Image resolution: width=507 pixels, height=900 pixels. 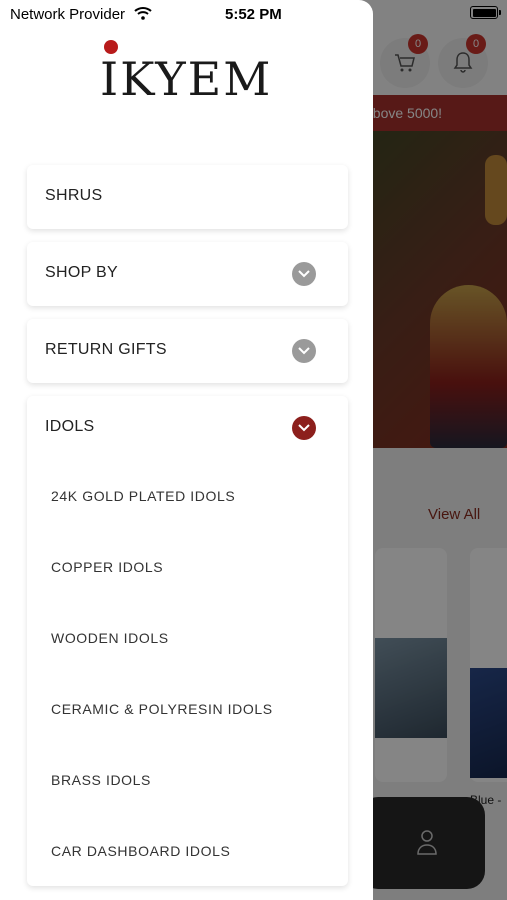 What do you see at coordinates (162, 709) in the screenshot?
I see `submenu-item-ceramic-polyresin-idols: CERAMIC & POLYRESIN IDOLS` at bounding box center [162, 709].